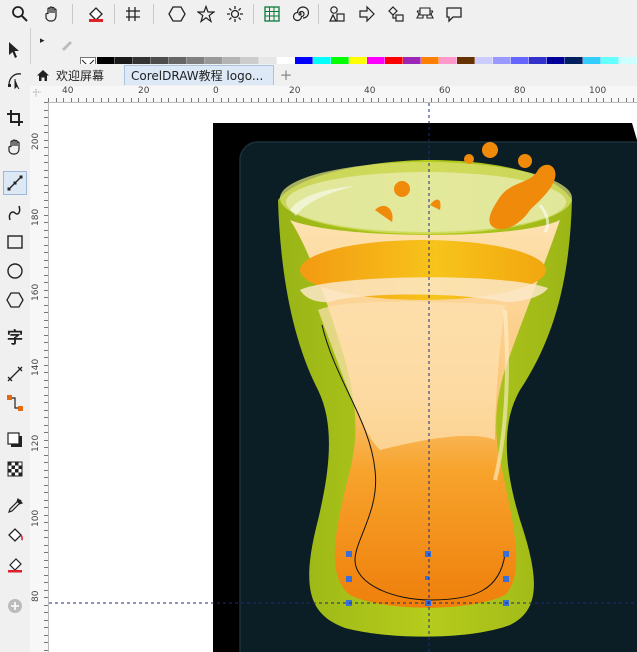  What do you see at coordinates (96, 14) in the screenshot?
I see `fill-icon` at bounding box center [96, 14].